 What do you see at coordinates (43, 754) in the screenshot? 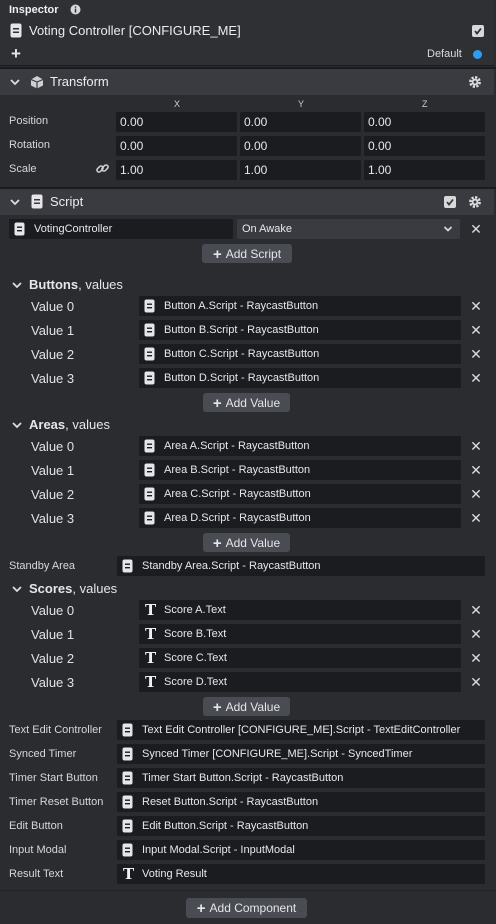
I see `synced-timer-label: Synced Timer` at bounding box center [43, 754].